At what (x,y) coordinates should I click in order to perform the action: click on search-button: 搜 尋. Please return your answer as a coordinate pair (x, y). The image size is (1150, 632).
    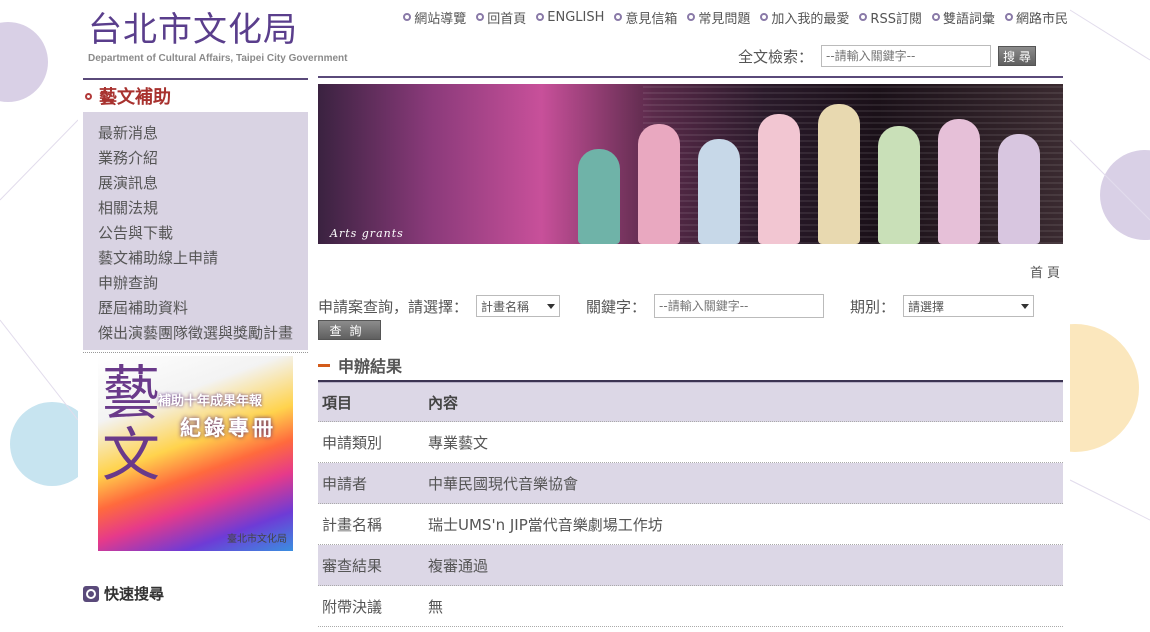
    Looking at the image, I should click on (1017, 56).